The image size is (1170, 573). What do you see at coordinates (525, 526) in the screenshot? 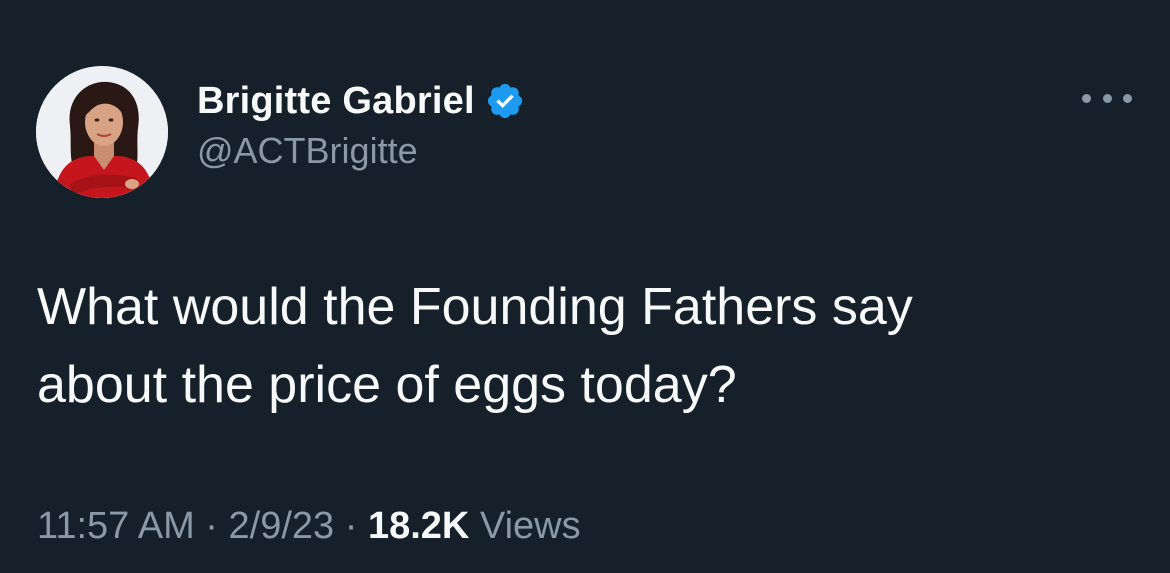
I see `views-label: Views` at bounding box center [525, 526].